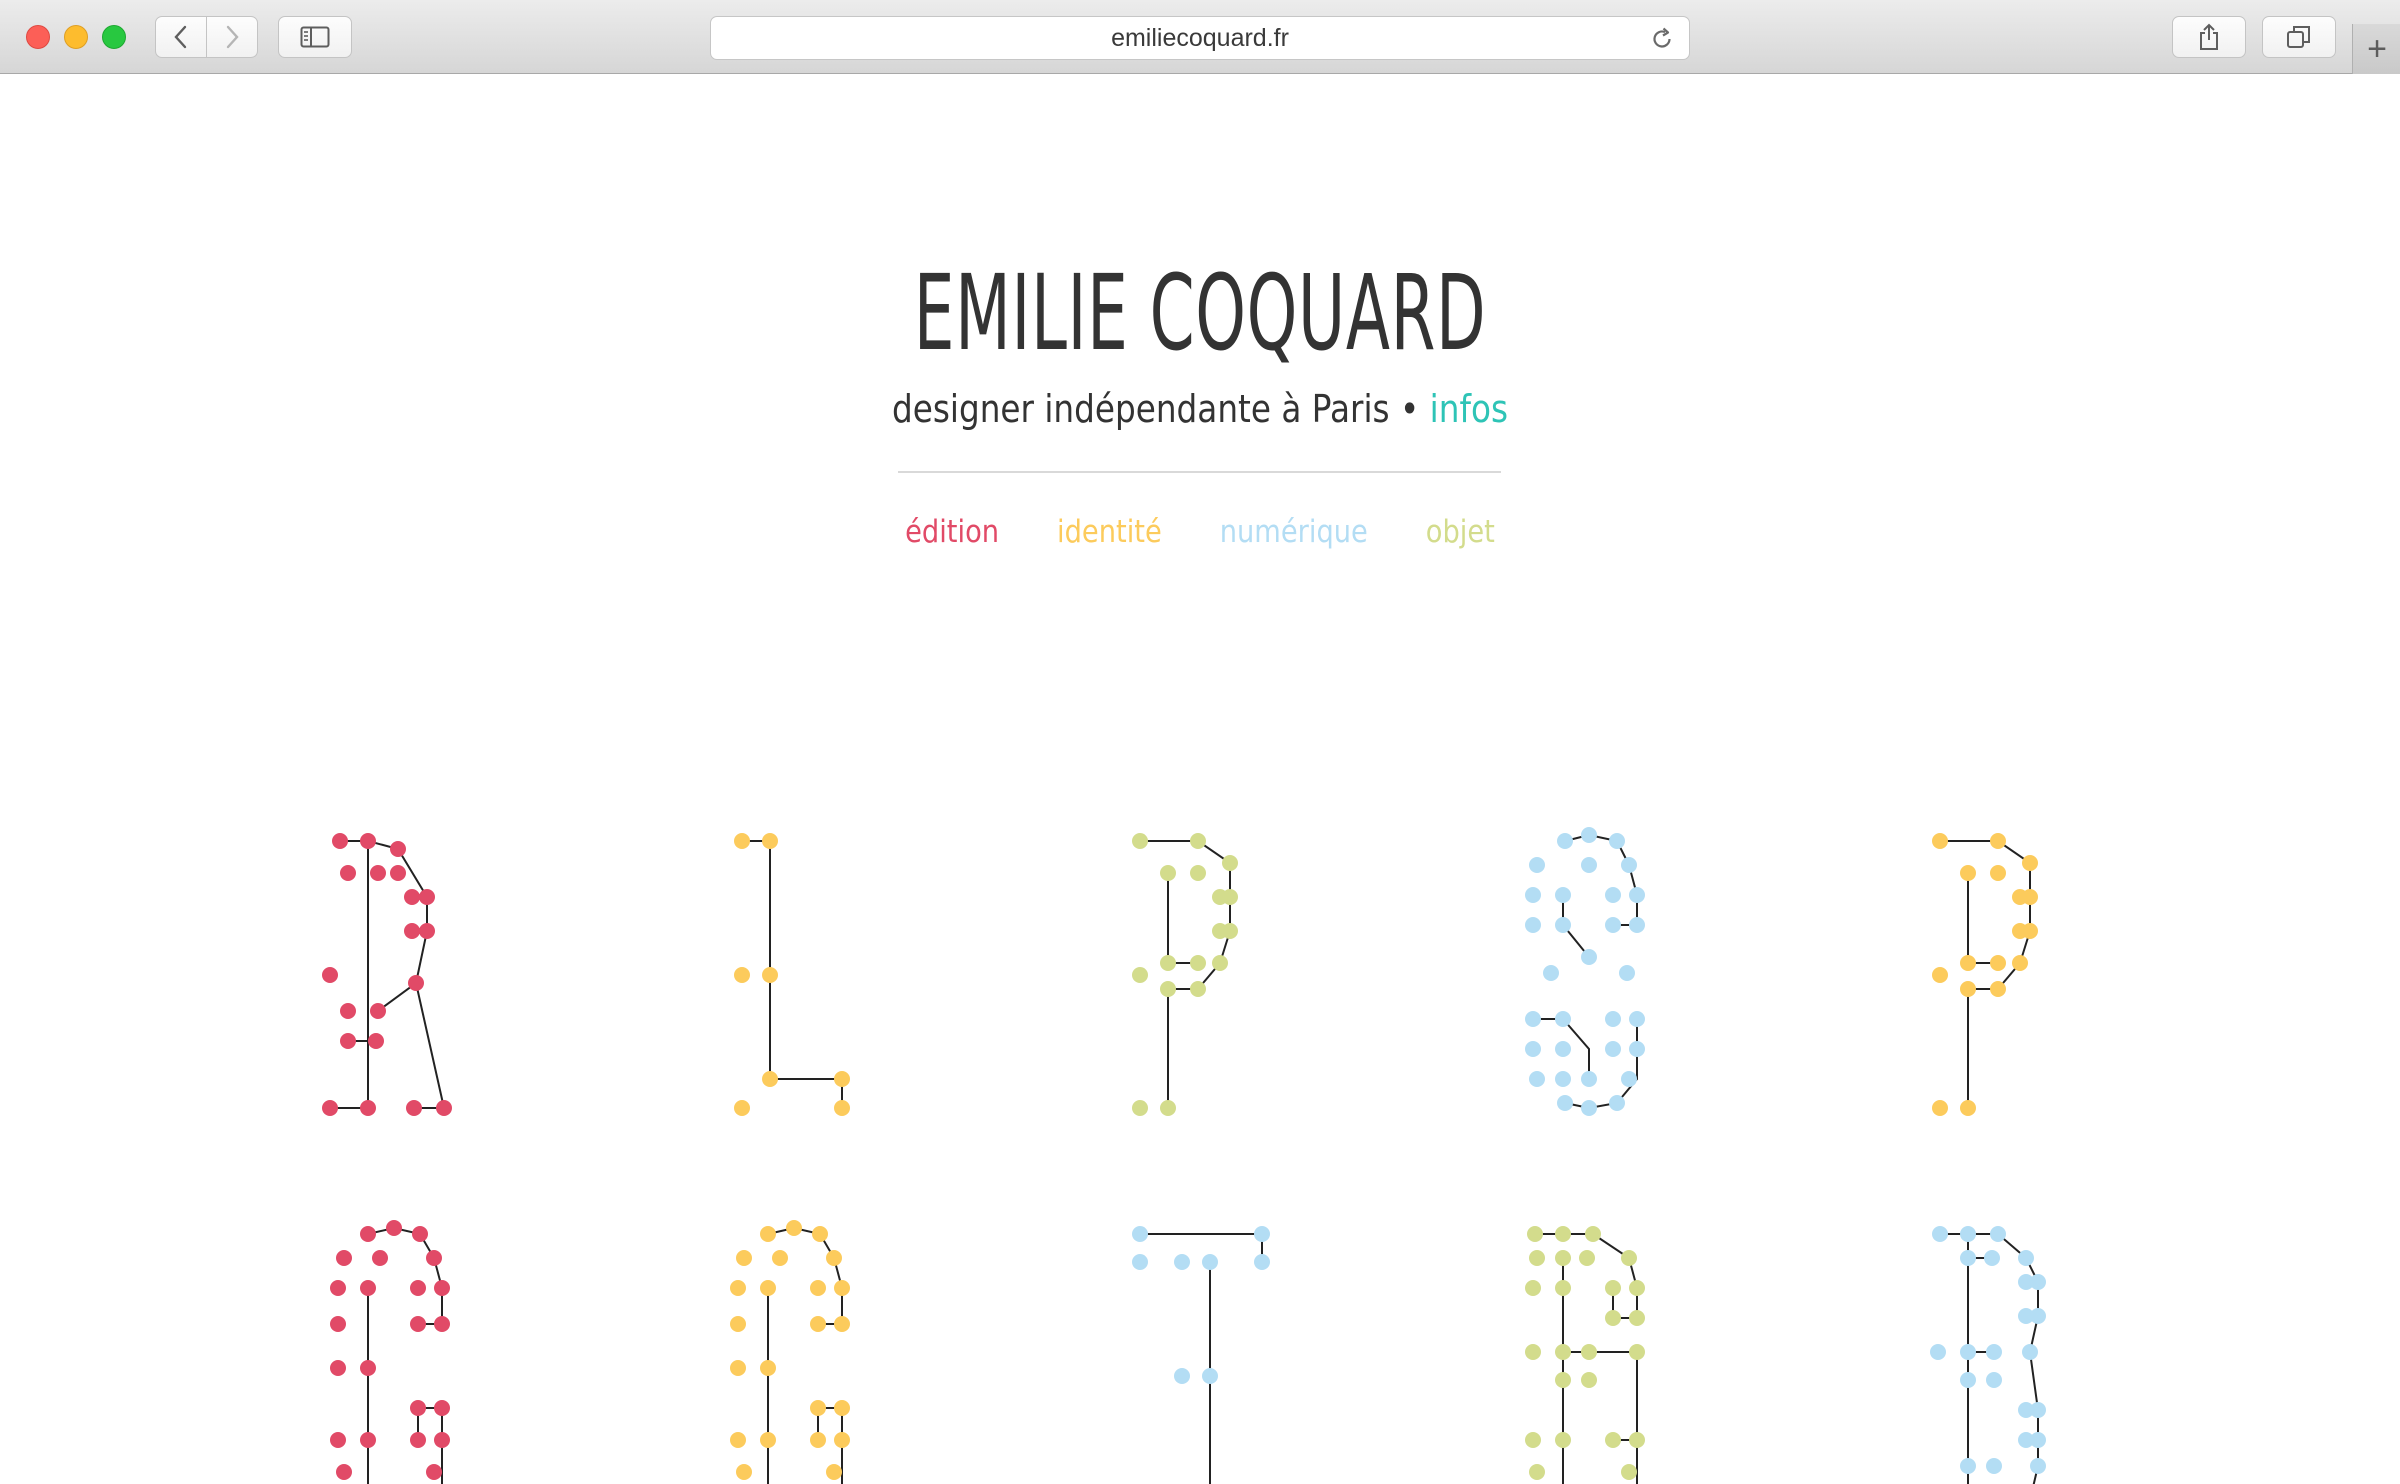 This screenshot has width=2400, height=1484. What do you see at coordinates (1109, 532) in the screenshot?
I see `category-identite: identité` at bounding box center [1109, 532].